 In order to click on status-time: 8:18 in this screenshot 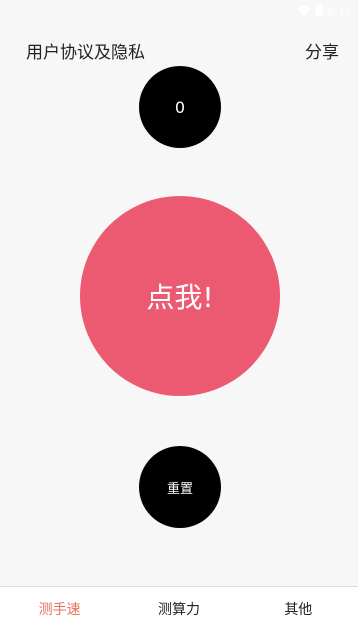, I will do `click(339, 11)`.